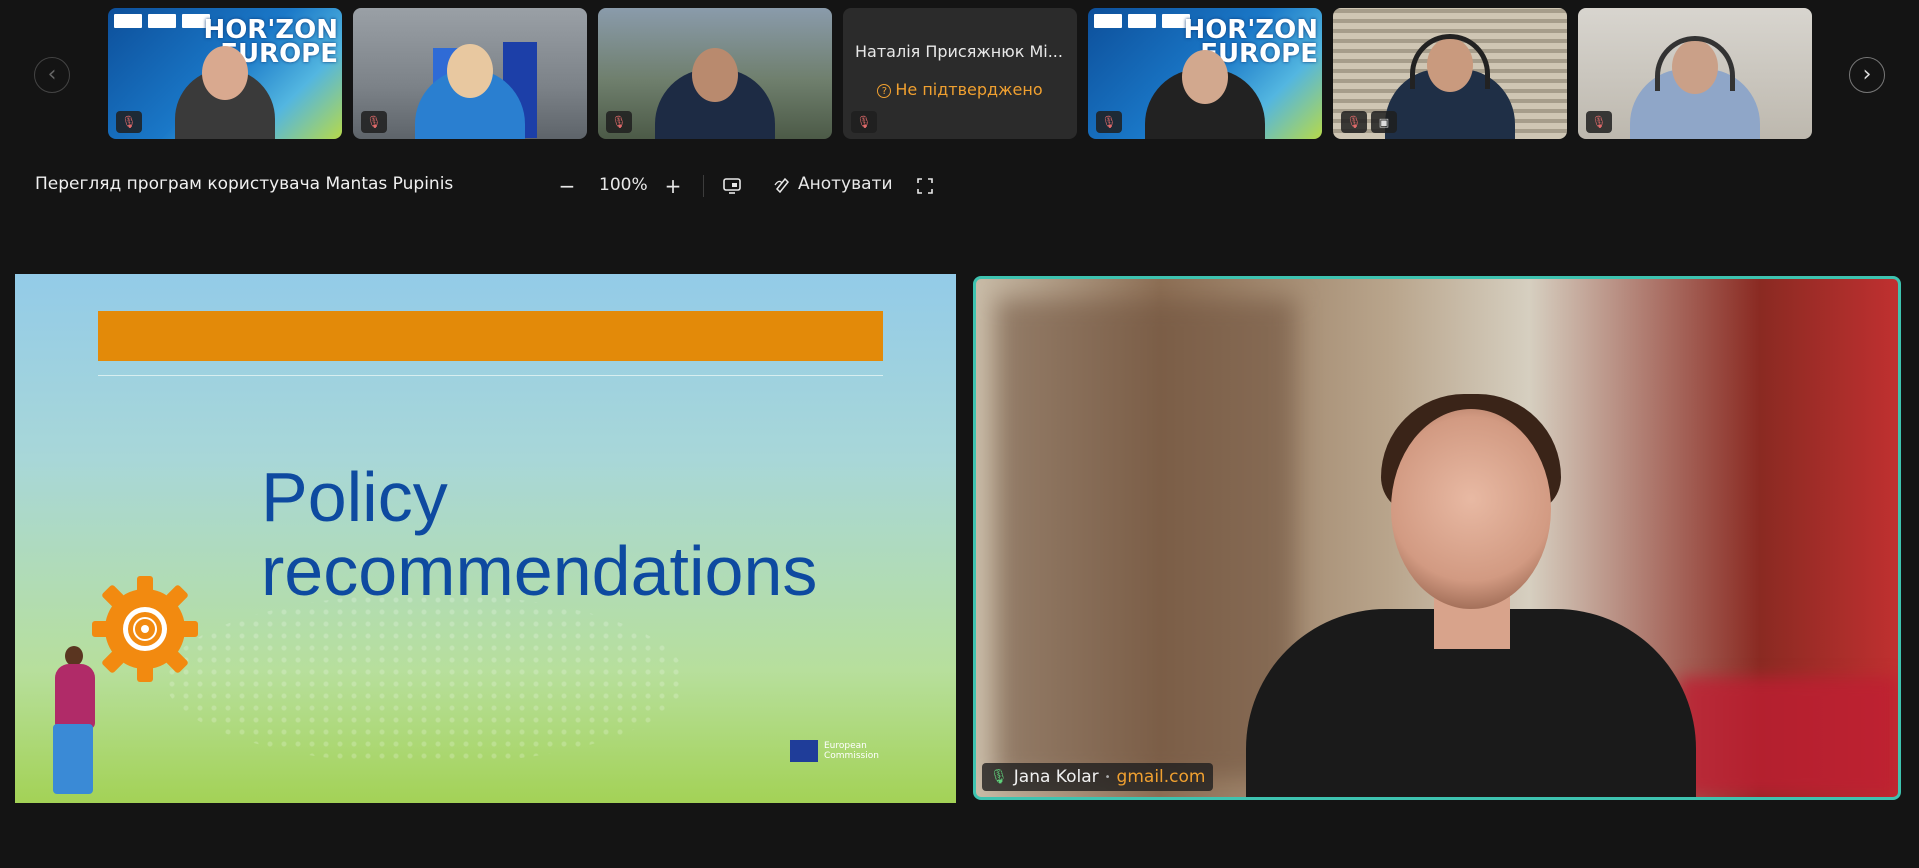 The height and width of the screenshot is (868, 1919). What do you see at coordinates (1146, 539) in the screenshot?
I see `background-painting` at bounding box center [1146, 539].